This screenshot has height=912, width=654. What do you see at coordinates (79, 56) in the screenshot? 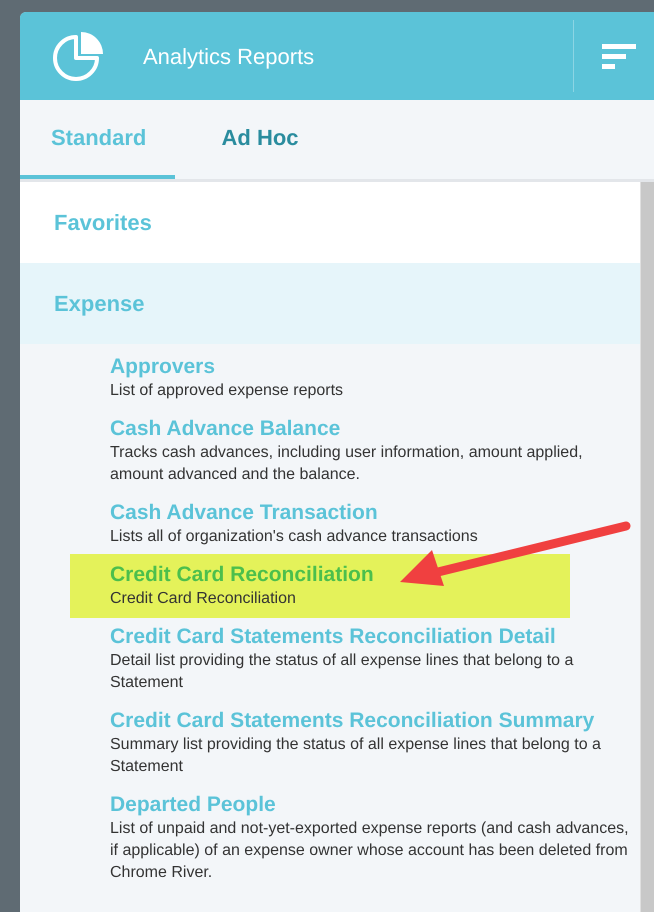
I see `pie-chart-icon` at bounding box center [79, 56].